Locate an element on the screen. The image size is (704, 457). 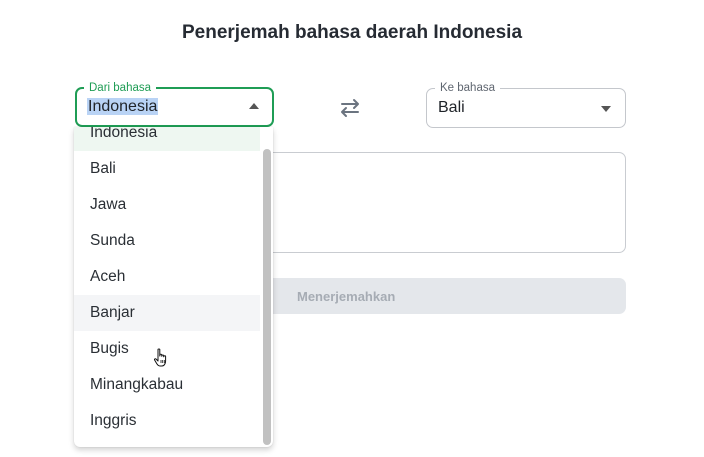
to-language-label: Ke bahasa is located at coordinates (467, 88).